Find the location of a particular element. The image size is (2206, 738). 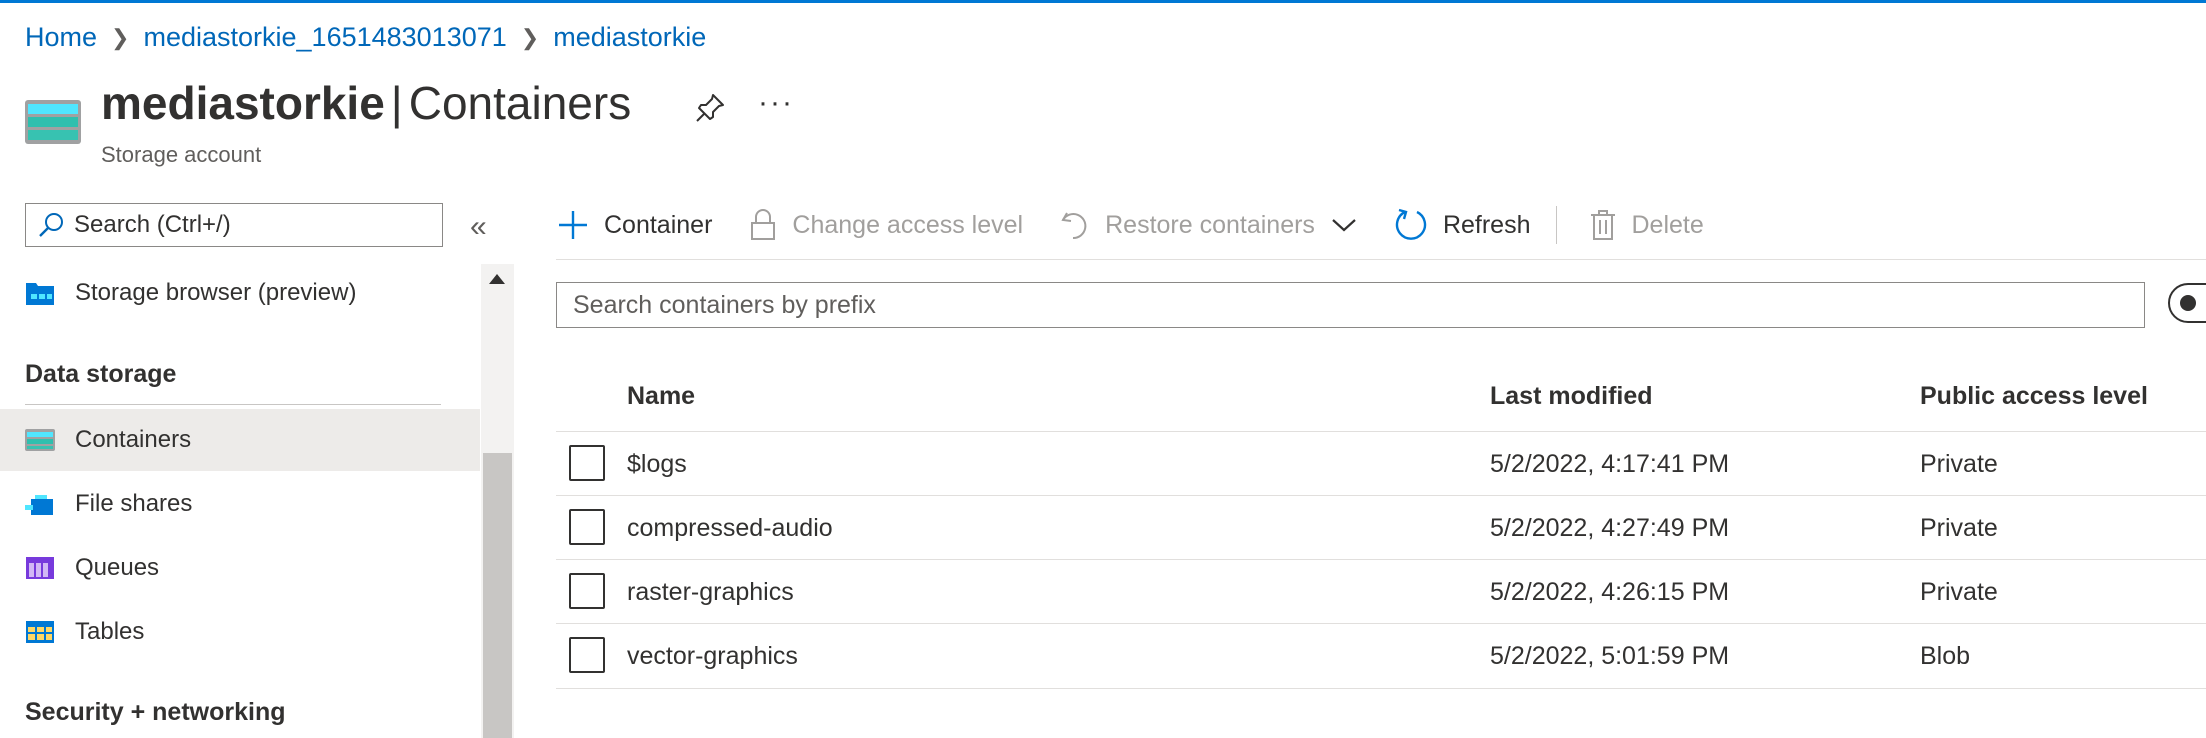

sidebar-item-queues: Queues is located at coordinates (240, 568).